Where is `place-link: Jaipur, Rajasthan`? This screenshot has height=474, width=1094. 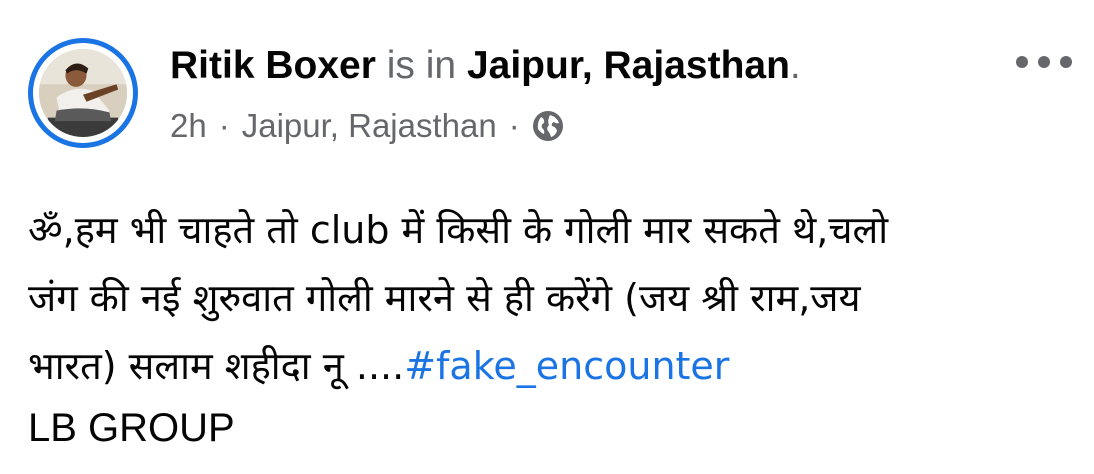 place-link: Jaipur, Rajasthan is located at coordinates (628, 65).